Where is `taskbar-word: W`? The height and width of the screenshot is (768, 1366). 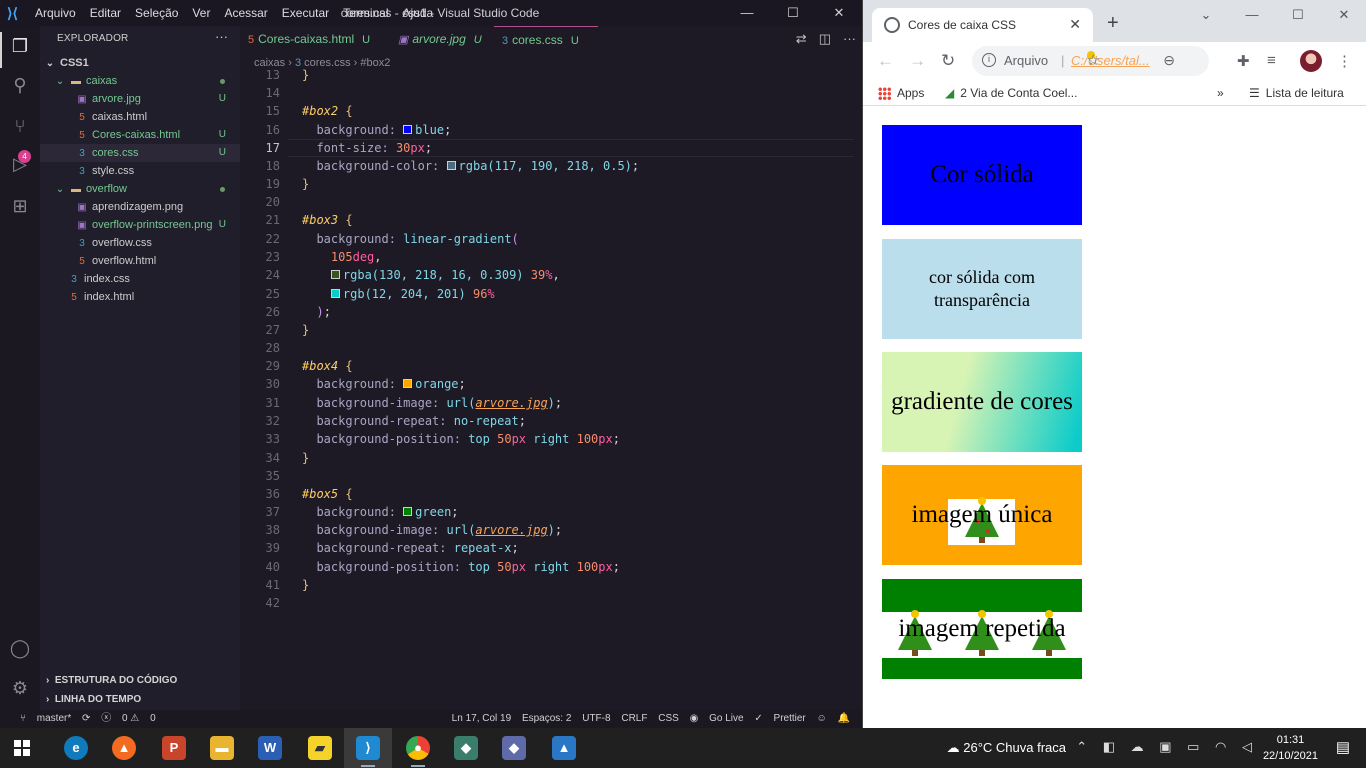 taskbar-word: W is located at coordinates (270, 748).